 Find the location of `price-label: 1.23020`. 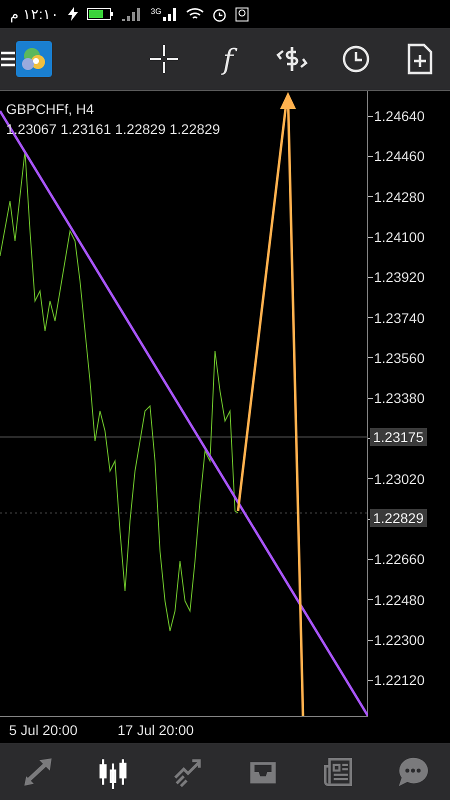

price-label: 1.23020 is located at coordinates (399, 478).